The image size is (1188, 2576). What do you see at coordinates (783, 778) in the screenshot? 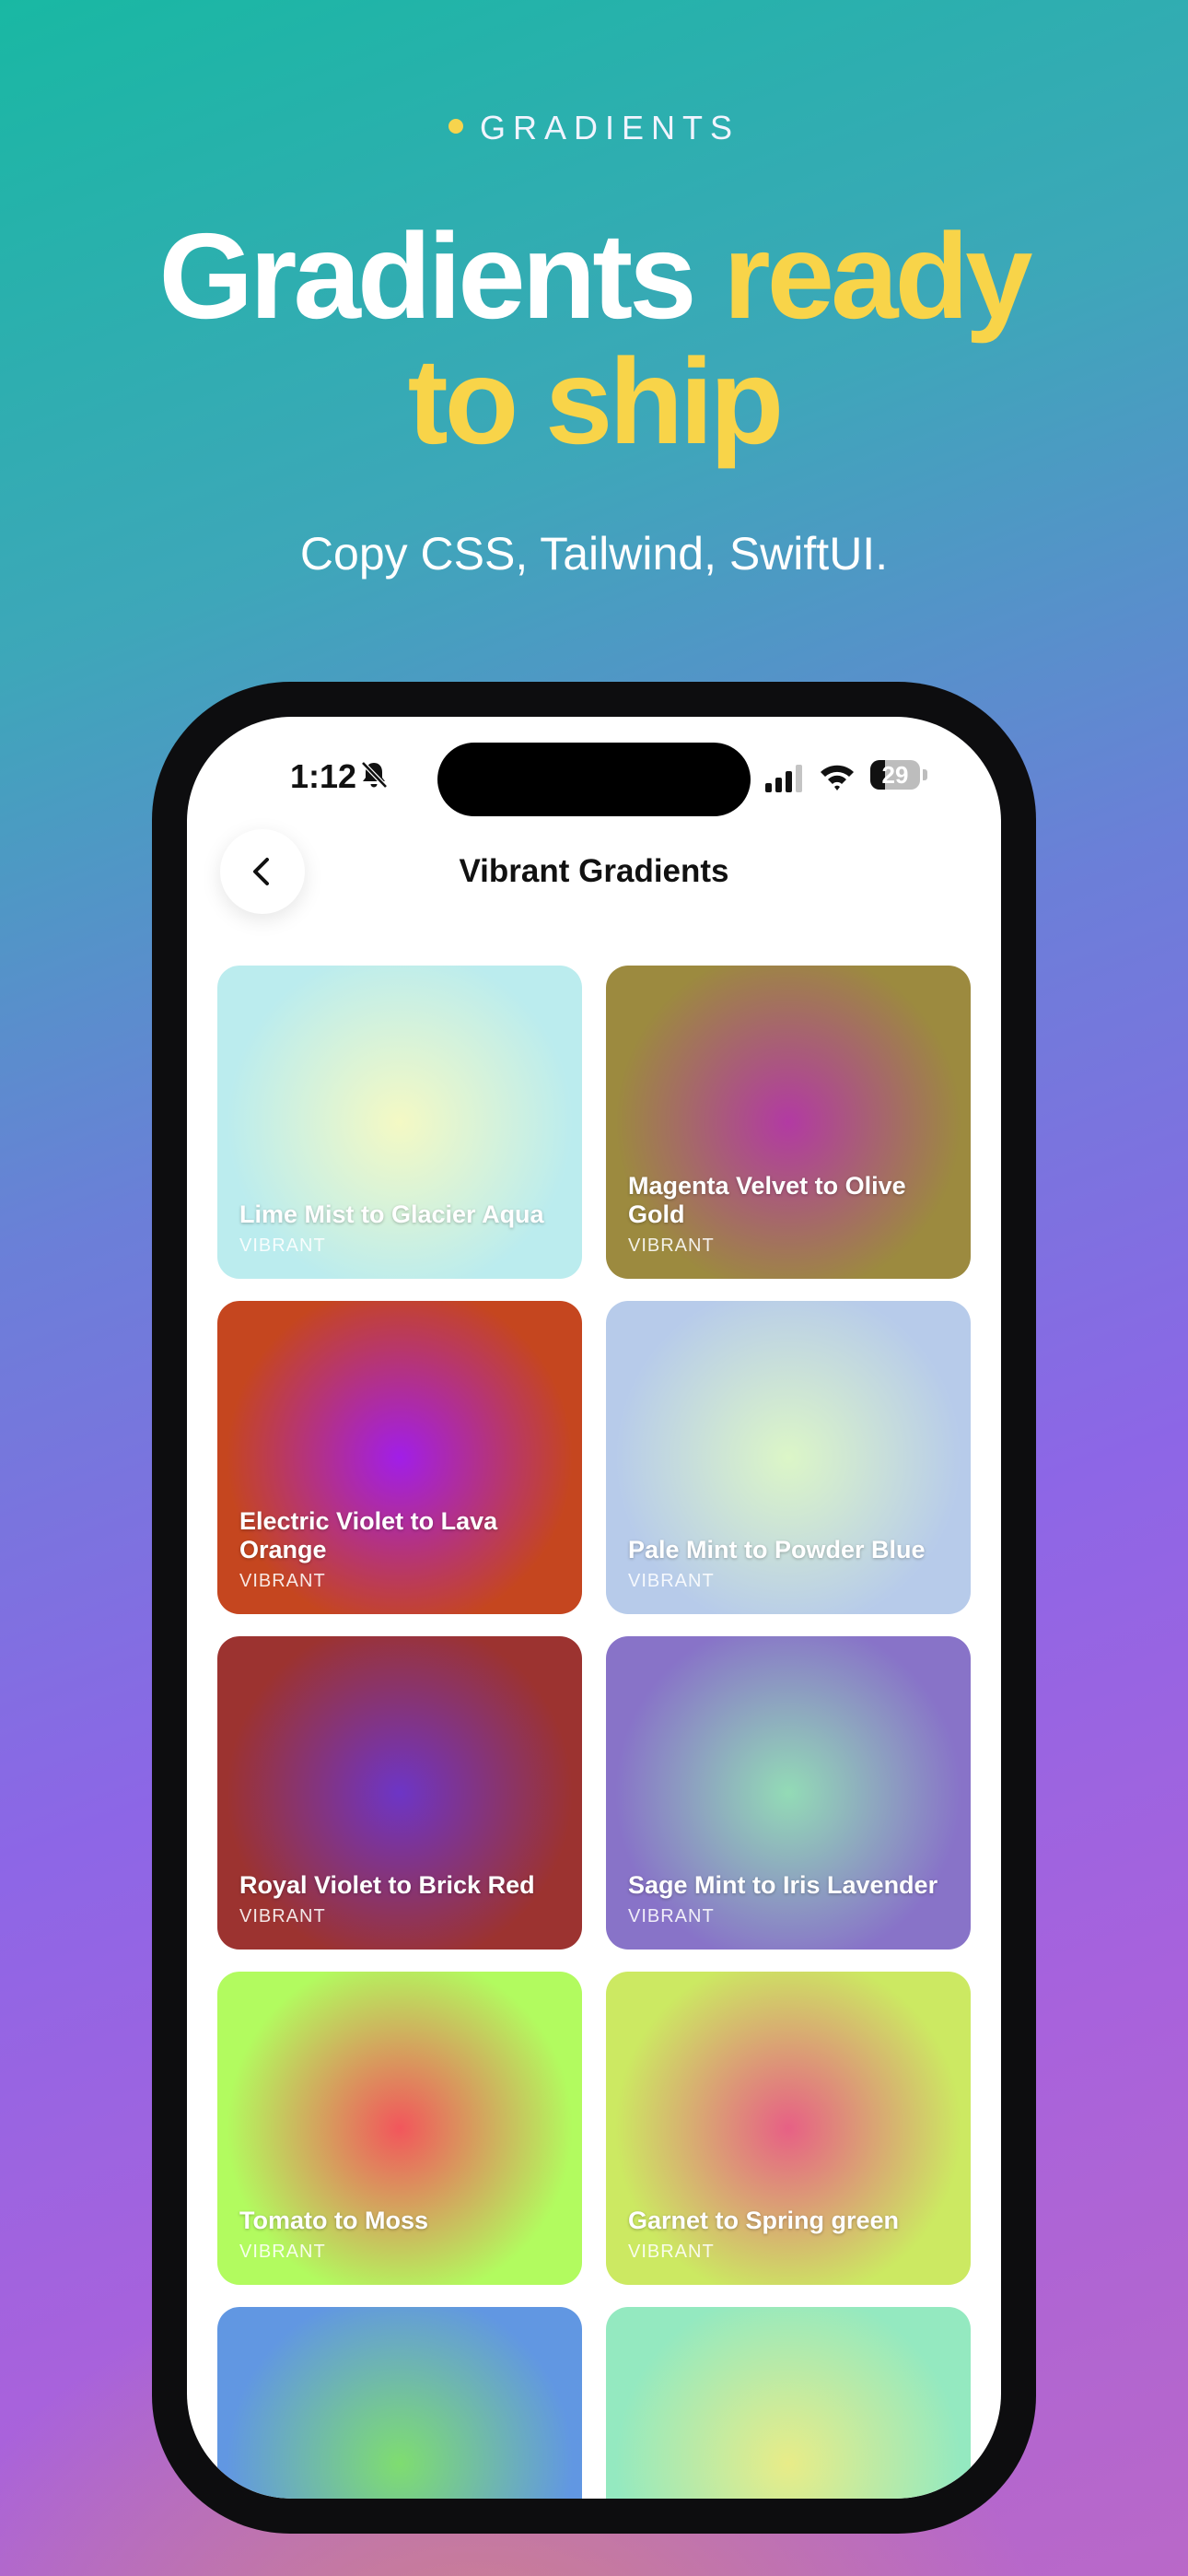
I see `signal-icon` at bounding box center [783, 778].